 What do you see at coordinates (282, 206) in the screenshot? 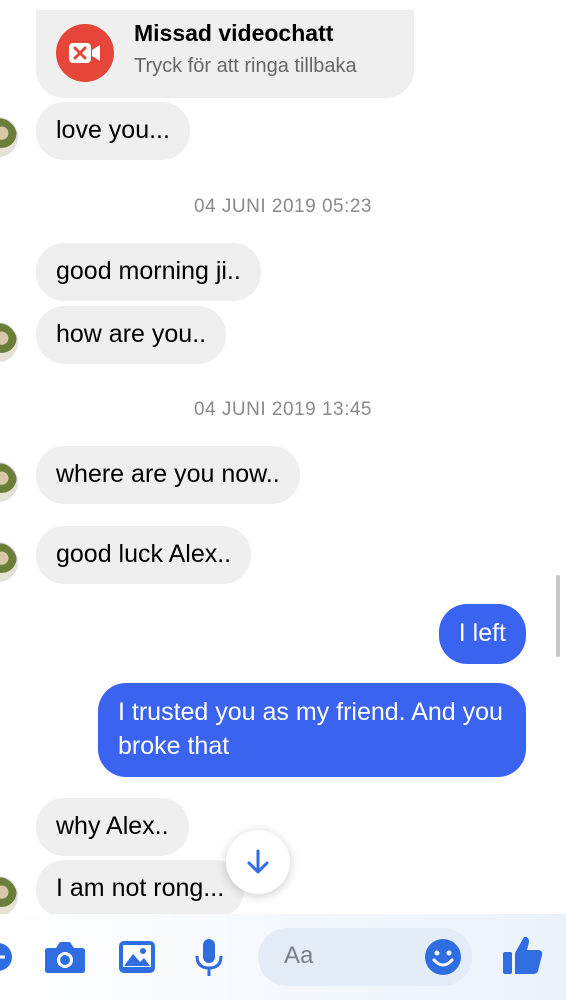
I see `timestamp: 04 JUNI 2019 05:23` at bounding box center [282, 206].